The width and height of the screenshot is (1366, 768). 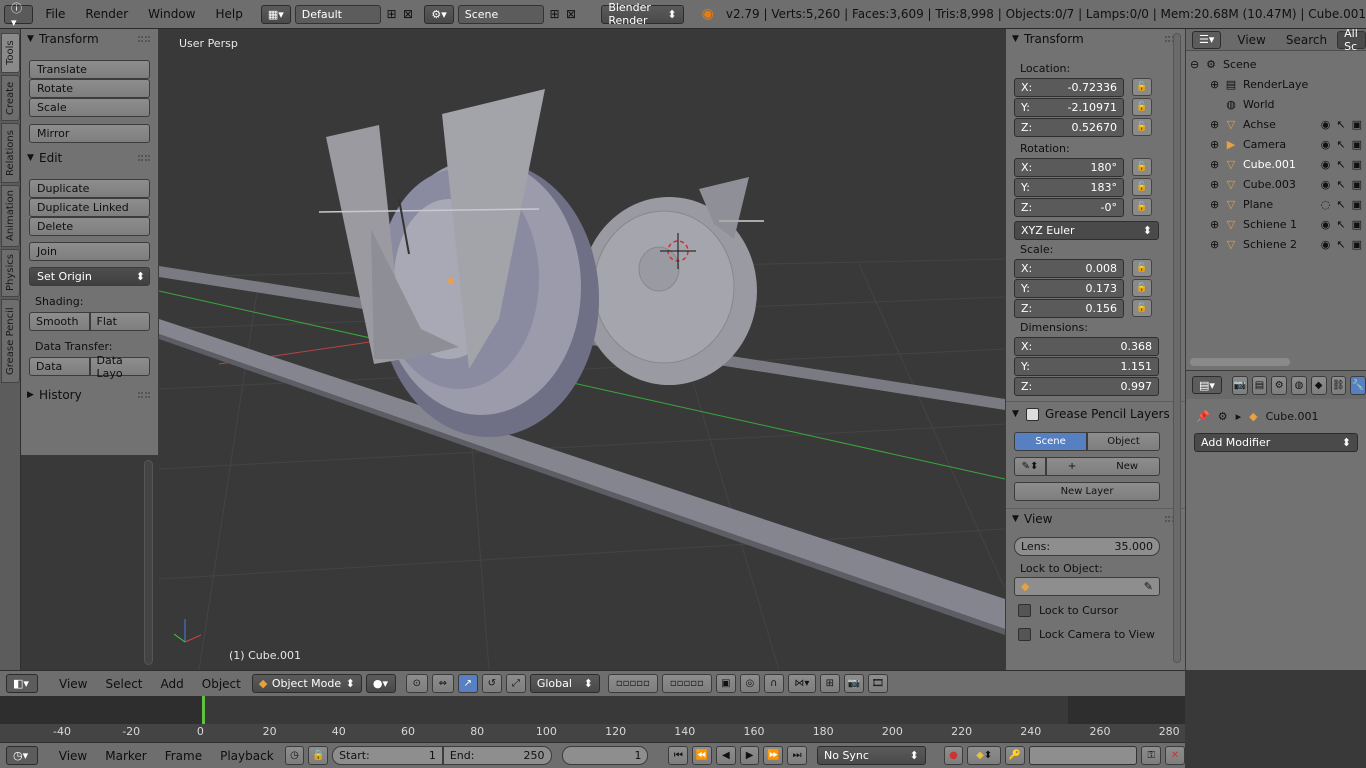 What do you see at coordinates (1103, 466) in the screenshot?
I see `gp-new-button: + New` at bounding box center [1103, 466].